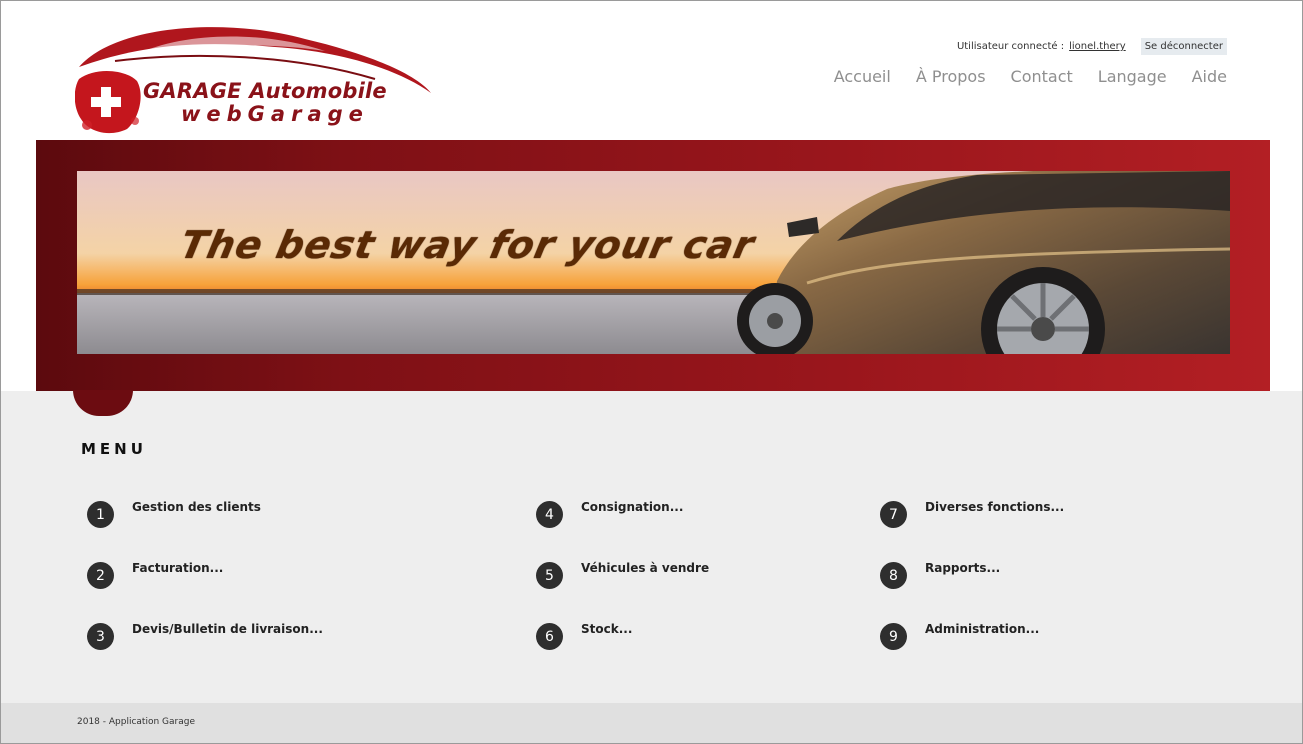 The width and height of the screenshot is (1303, 744). Describe the element at coordinates (265, 91) in the screenshot. I see `logo-title: GARAGE Automobile` at that location.